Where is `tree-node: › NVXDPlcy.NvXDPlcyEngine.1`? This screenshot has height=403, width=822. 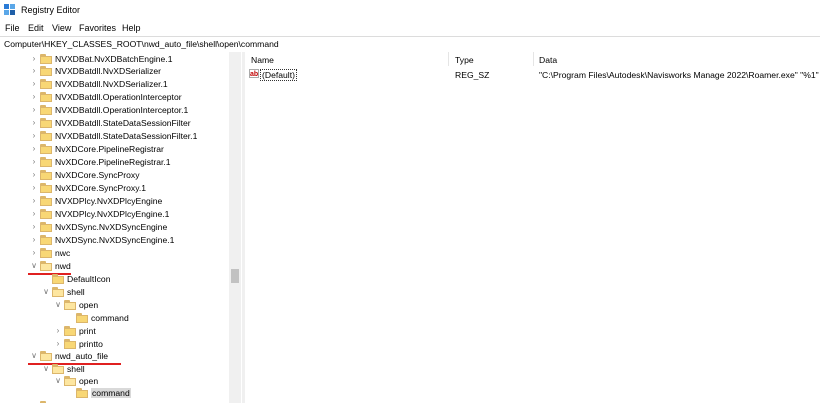
tree-node: › NVXDPlcy.NvXDPlcyEngine.1 is located at coordinates (114, 214).